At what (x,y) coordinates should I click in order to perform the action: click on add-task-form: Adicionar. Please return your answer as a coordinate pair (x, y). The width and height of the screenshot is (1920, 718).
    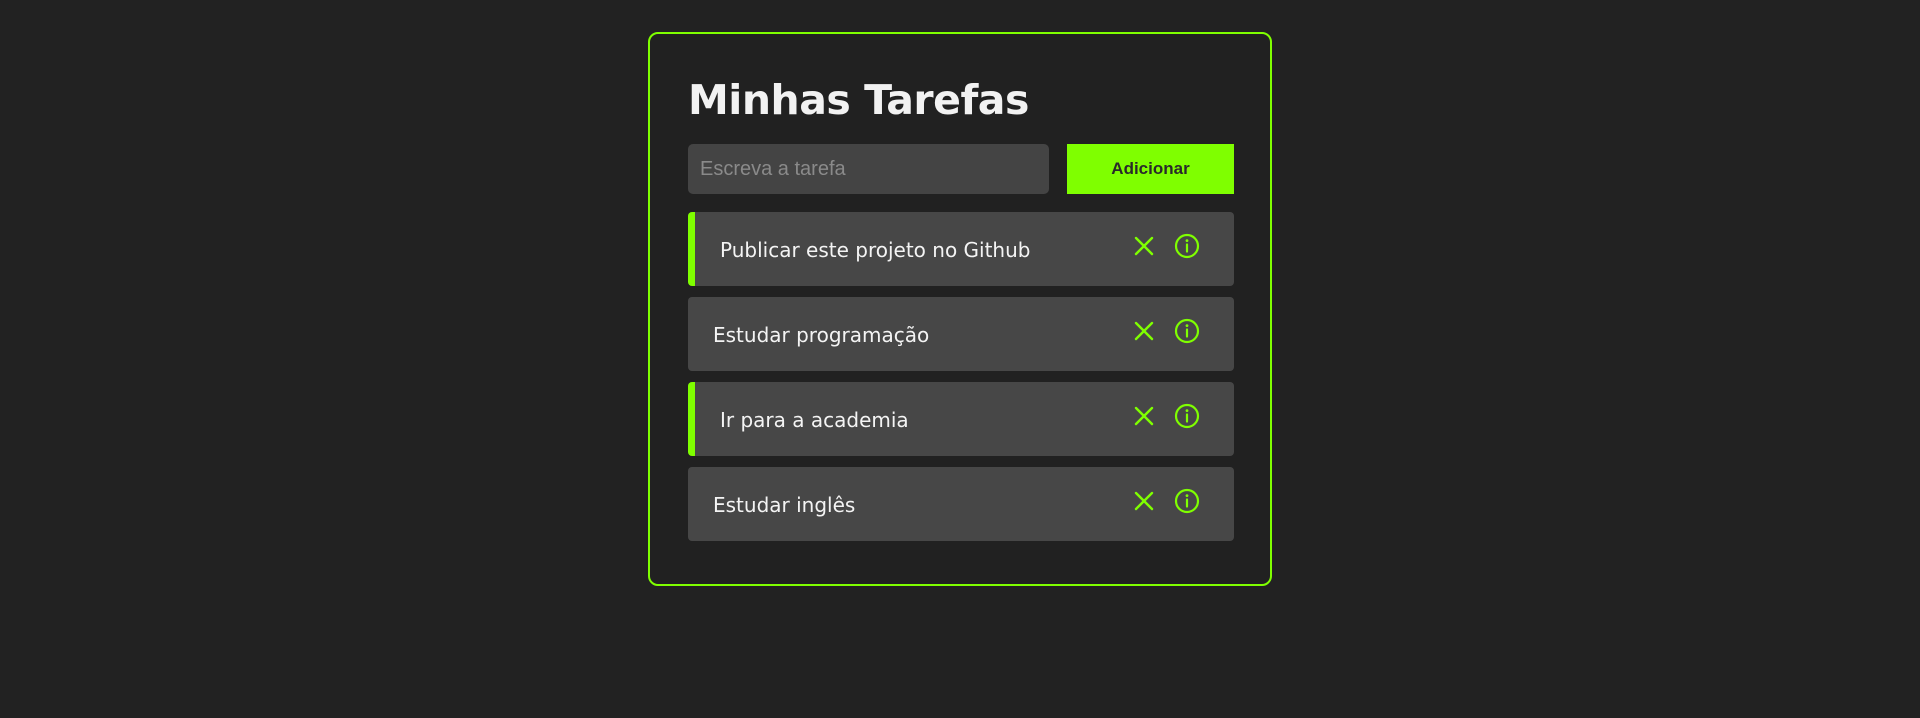
    Looking at the image, I should click on (961, 169).